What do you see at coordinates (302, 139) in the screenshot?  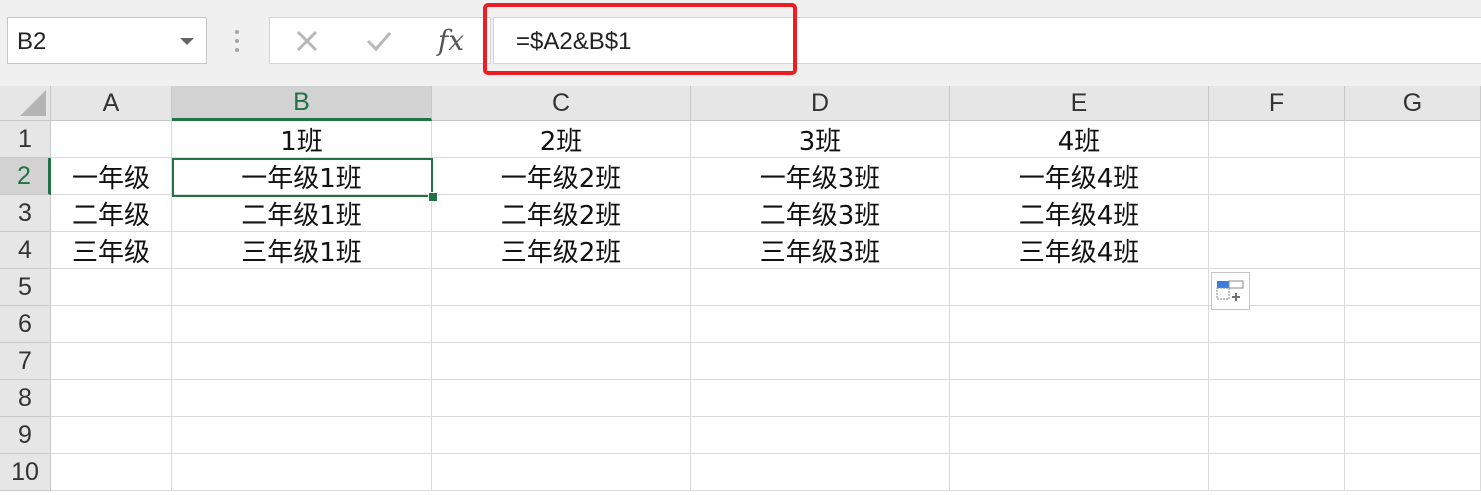 I see `cell-b1: 1班` at bounding box center [302, 139].